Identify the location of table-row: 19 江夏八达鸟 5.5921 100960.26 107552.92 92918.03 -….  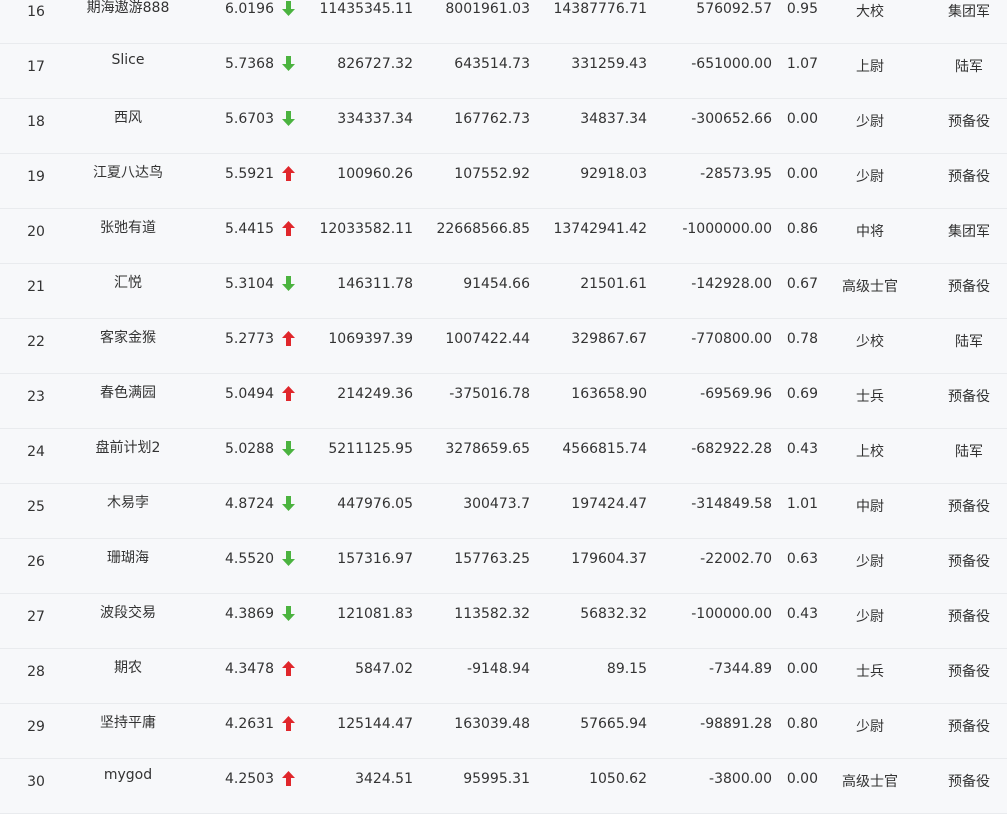
(503, 181).